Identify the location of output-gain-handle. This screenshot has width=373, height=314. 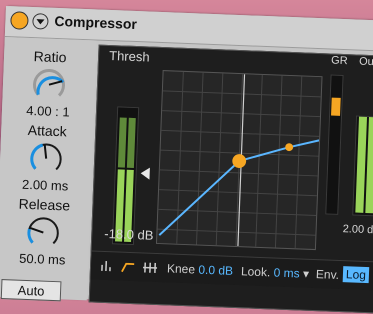
(289, 147).